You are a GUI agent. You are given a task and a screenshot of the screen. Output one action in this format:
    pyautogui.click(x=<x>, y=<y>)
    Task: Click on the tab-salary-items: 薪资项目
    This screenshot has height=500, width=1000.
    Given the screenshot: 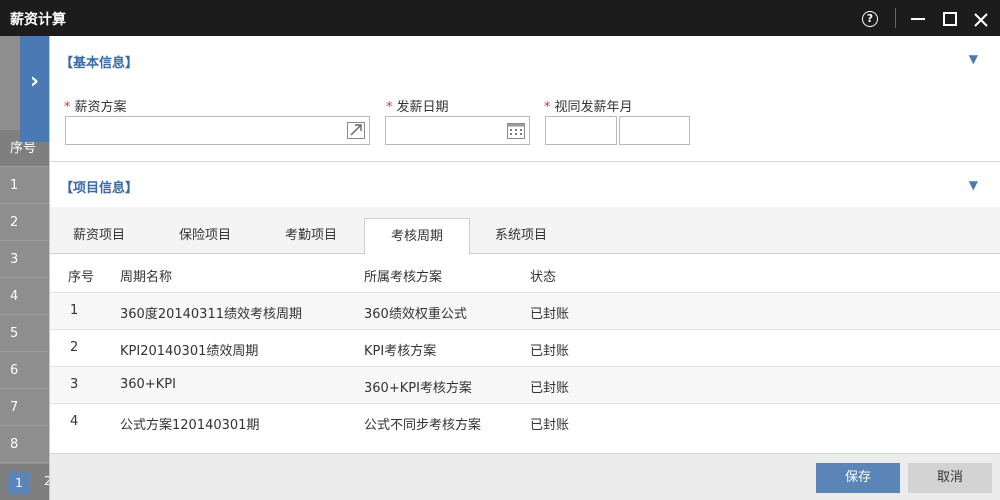 What is the action you would take?
    pyautogui.click(x=99, y=236)
    